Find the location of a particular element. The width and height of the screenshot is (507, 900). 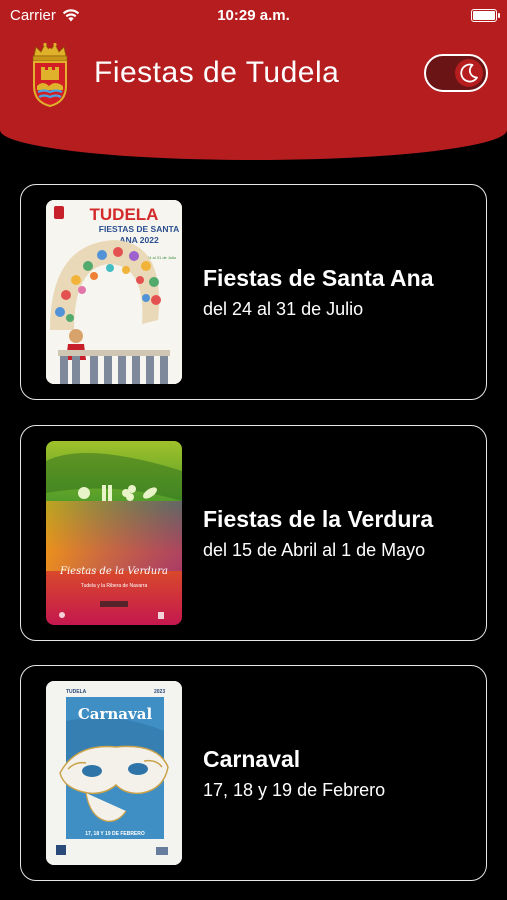

poster-title: TUDELA is located at coordinates (124, 214).